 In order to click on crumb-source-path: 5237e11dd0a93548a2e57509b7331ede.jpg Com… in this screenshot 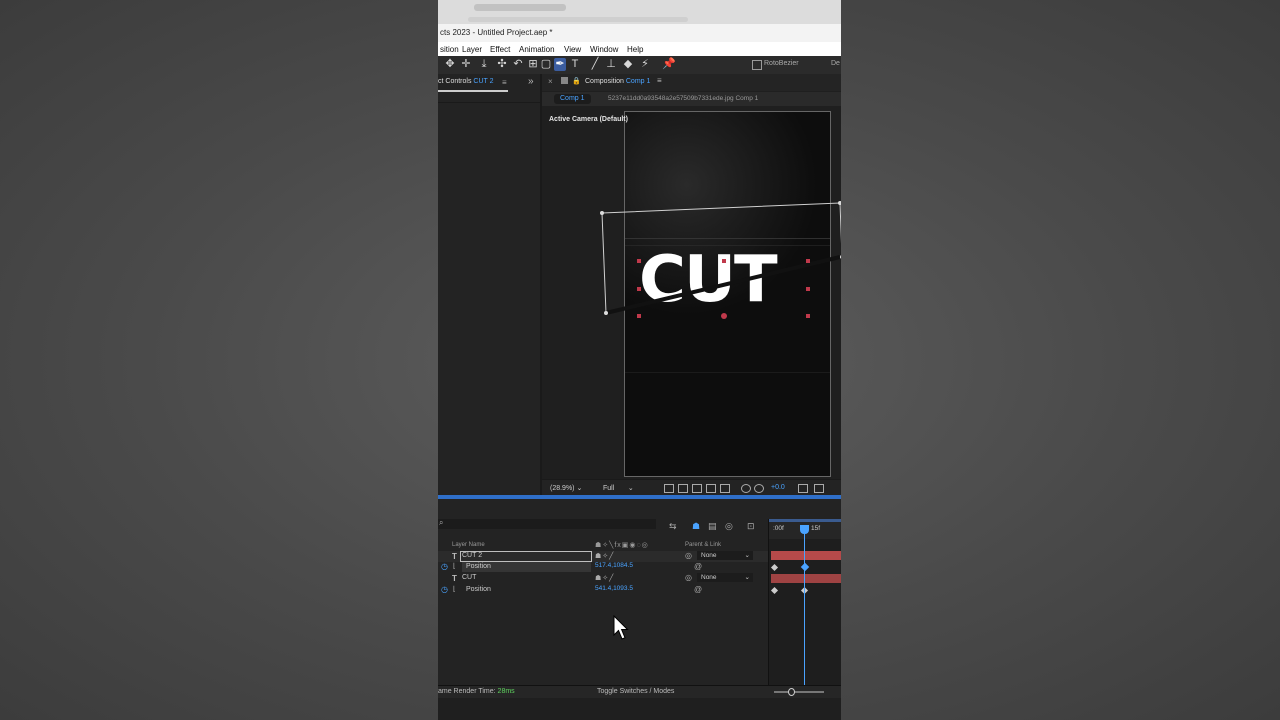, I will do `click(683, 98)`.